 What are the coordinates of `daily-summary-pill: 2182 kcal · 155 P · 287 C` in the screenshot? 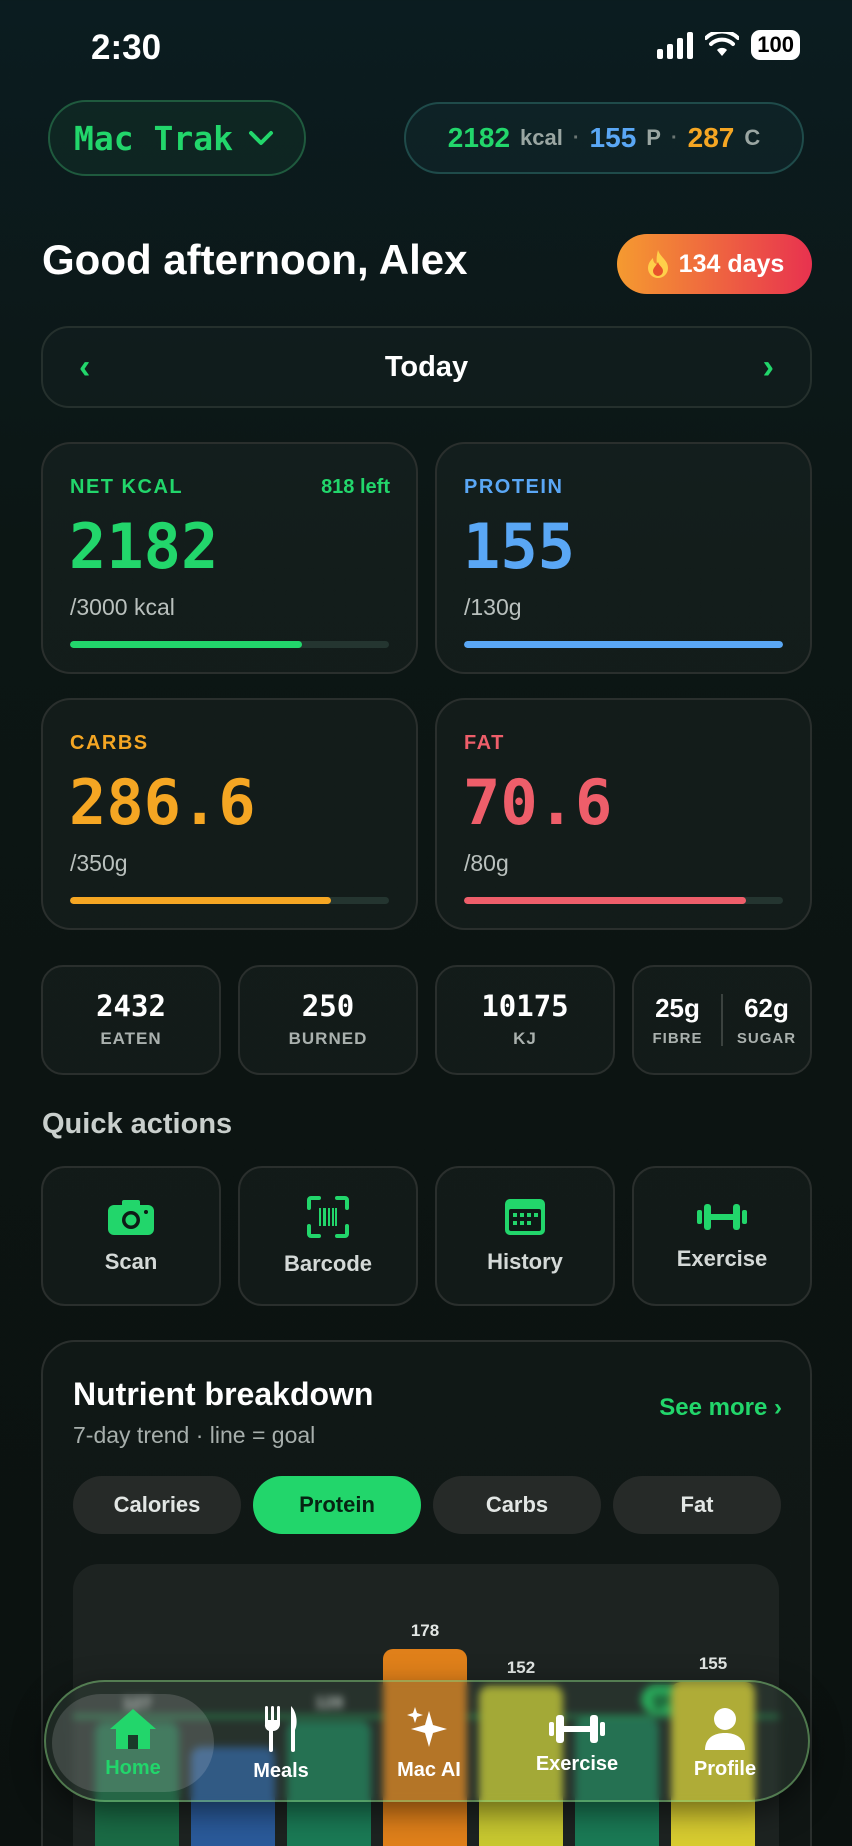 It's located at (604, 138).